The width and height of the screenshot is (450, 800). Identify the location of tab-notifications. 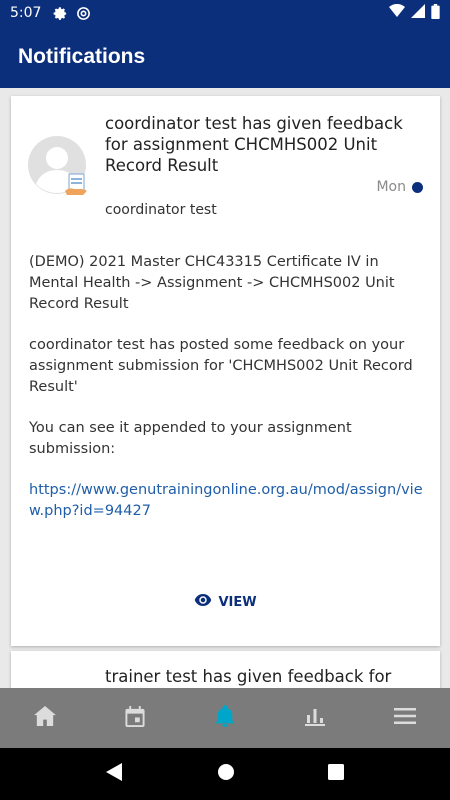
(225, 718).